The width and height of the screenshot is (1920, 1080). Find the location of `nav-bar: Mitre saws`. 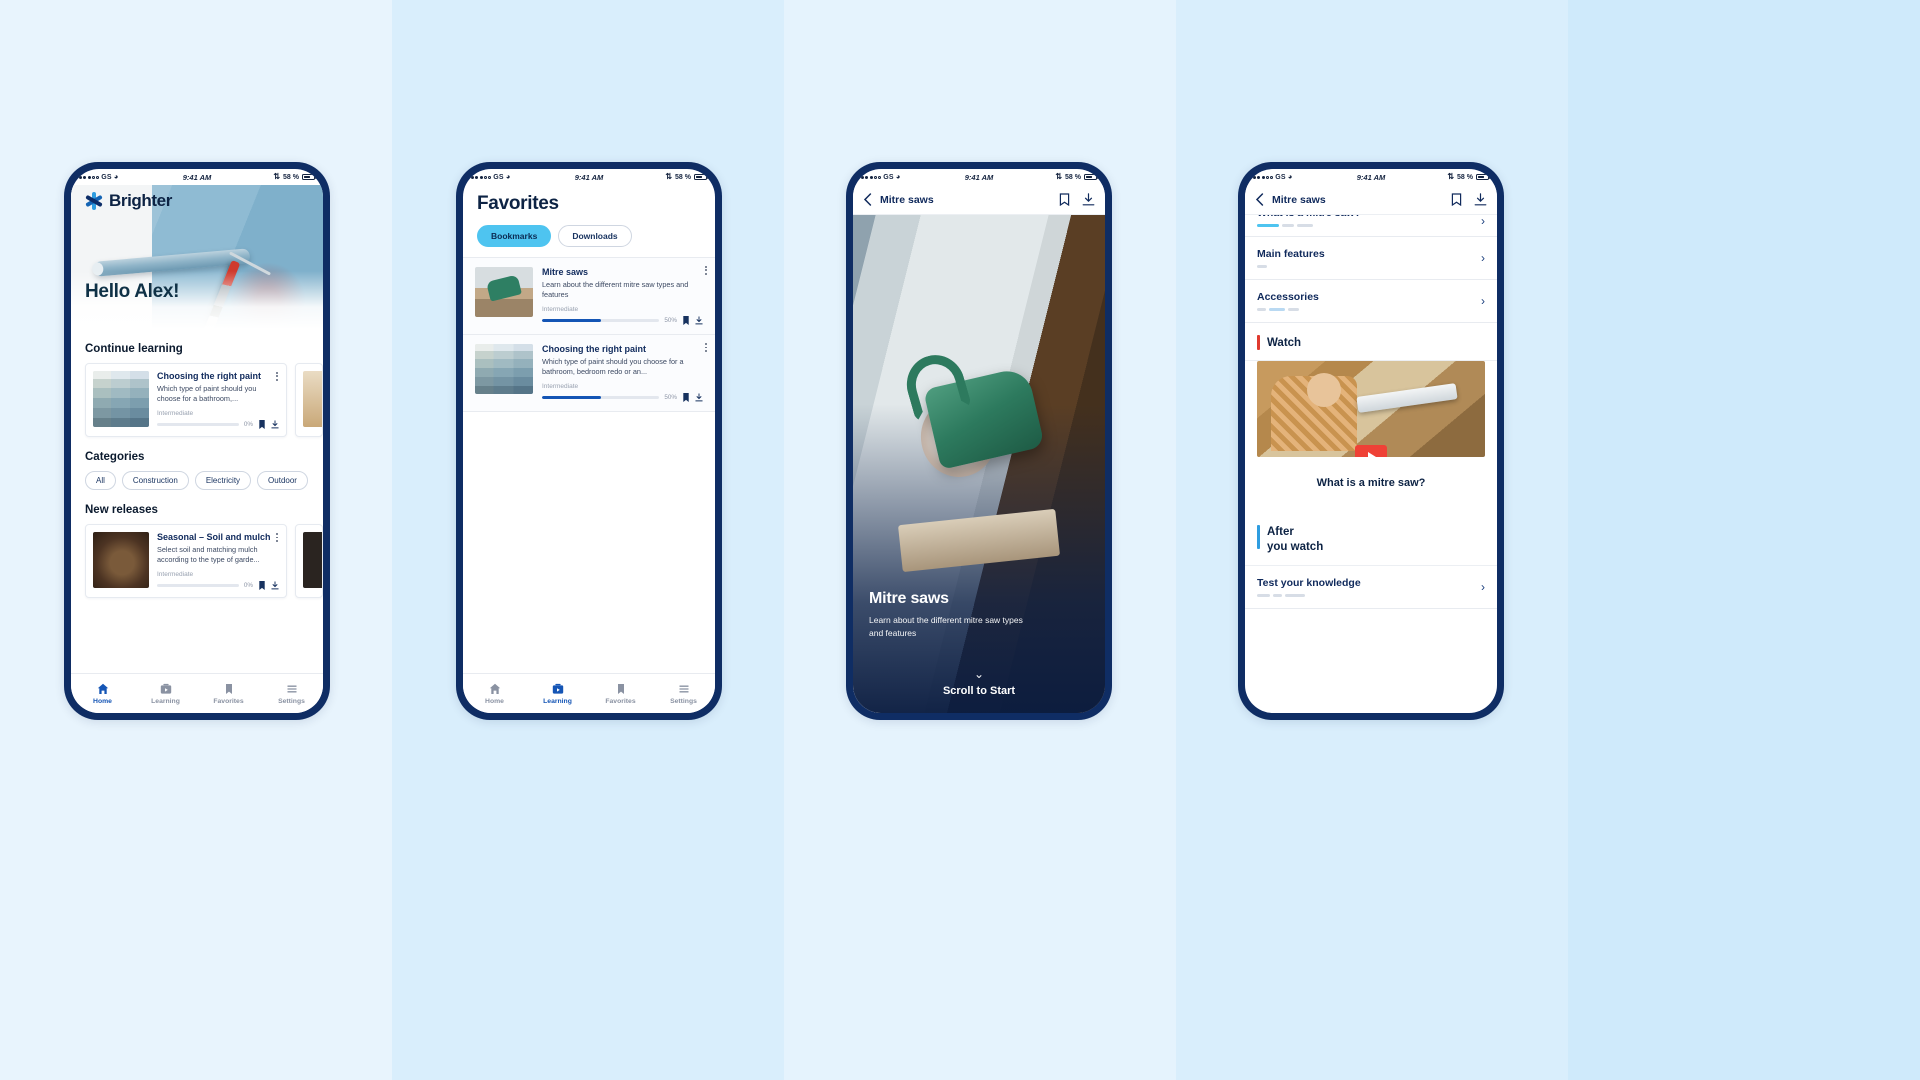

nav-bar: Mitre saws is located at coordinates (1371, 200).